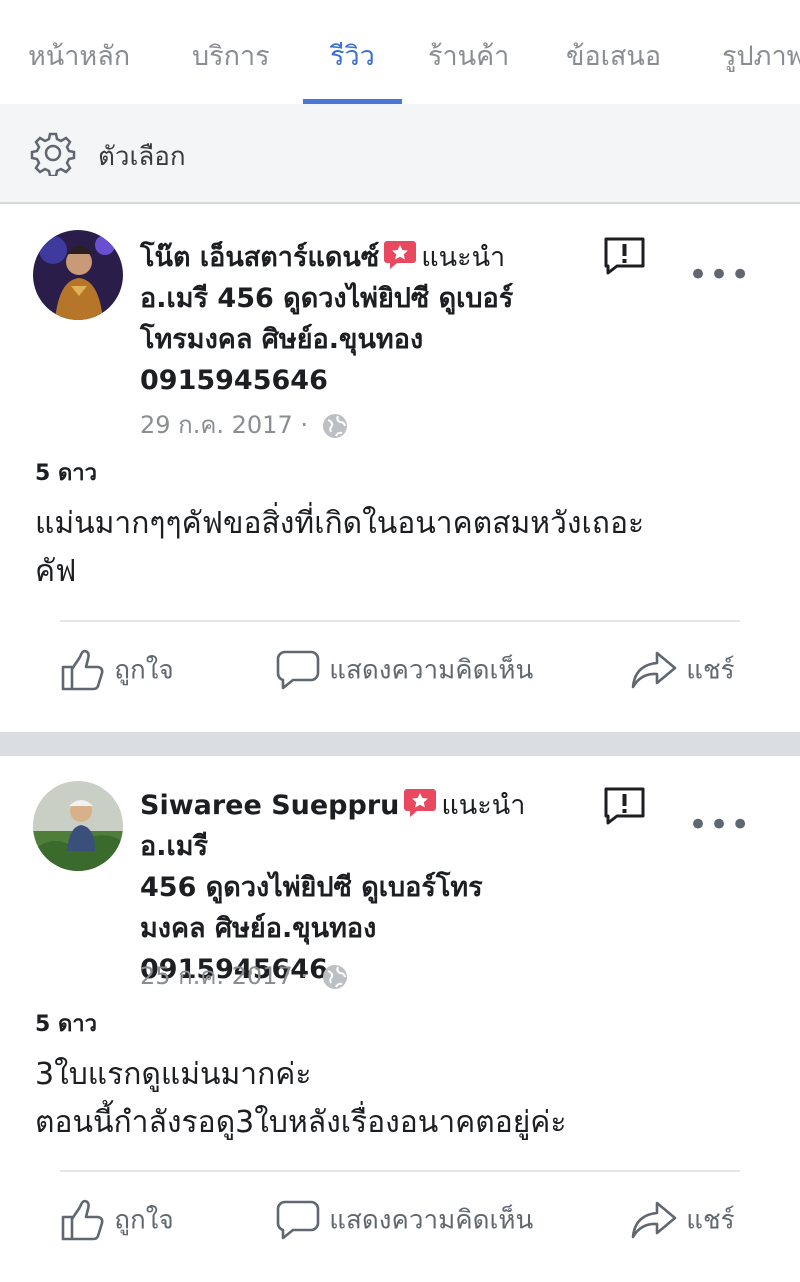 Image resolution: width=800 pixels, height=1282 pixels. What do you see at coordinates (352, 55) in the screenshot?
I see `tab-reviews: รีวิว` at bounding box center [352, 55].